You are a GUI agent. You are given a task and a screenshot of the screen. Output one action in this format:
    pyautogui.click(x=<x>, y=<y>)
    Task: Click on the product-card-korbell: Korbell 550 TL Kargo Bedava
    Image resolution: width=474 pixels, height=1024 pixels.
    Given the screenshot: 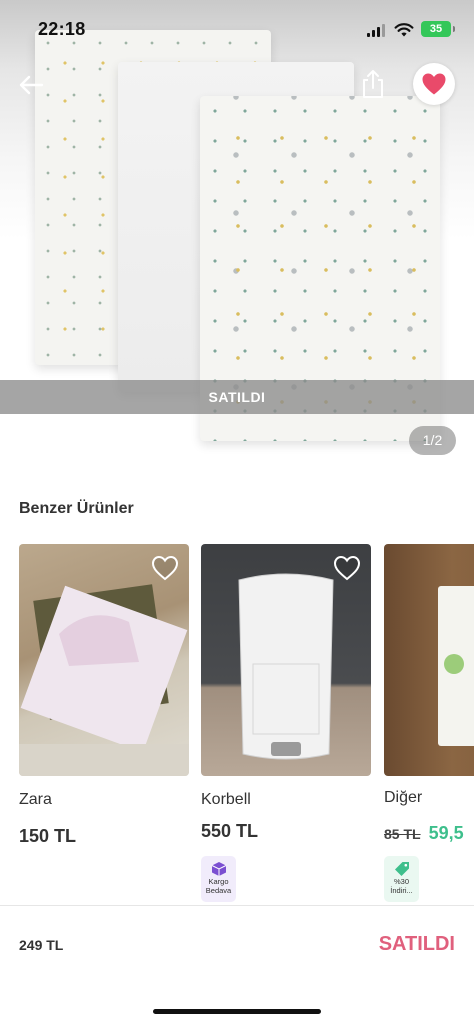 What is the action you would take?
    pyautogui.click(x=286, y=724)
    